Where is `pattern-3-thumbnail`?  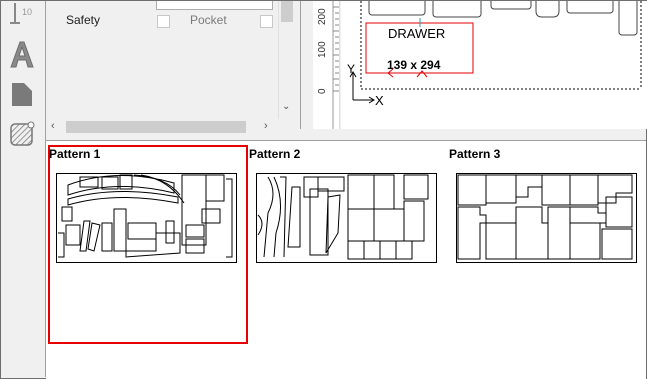 pattern-3-thumbnail is located at coordinates (547, 220).